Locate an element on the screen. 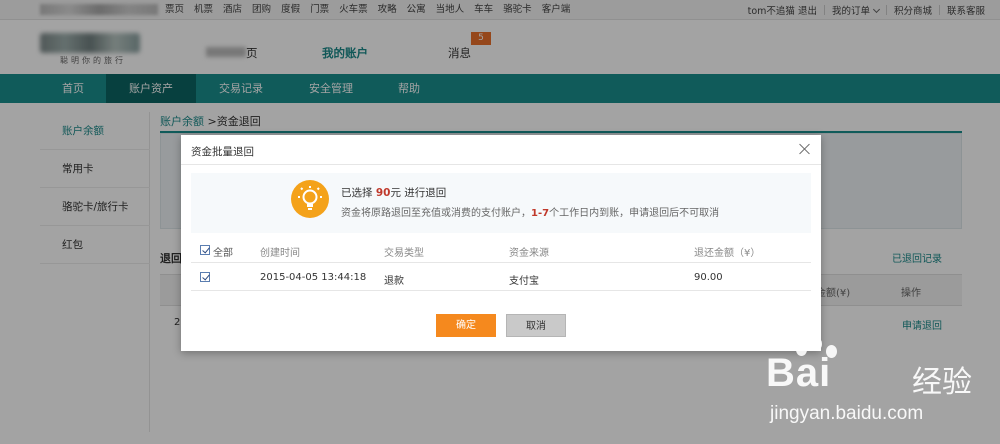 The width and height of the screenshot is (1000, 444). refund-note: 资金将原路退回至充值或消费的支付账户，1-7个工作日内到账，申请退回后不可取消 is located at coordinates (530, 211).